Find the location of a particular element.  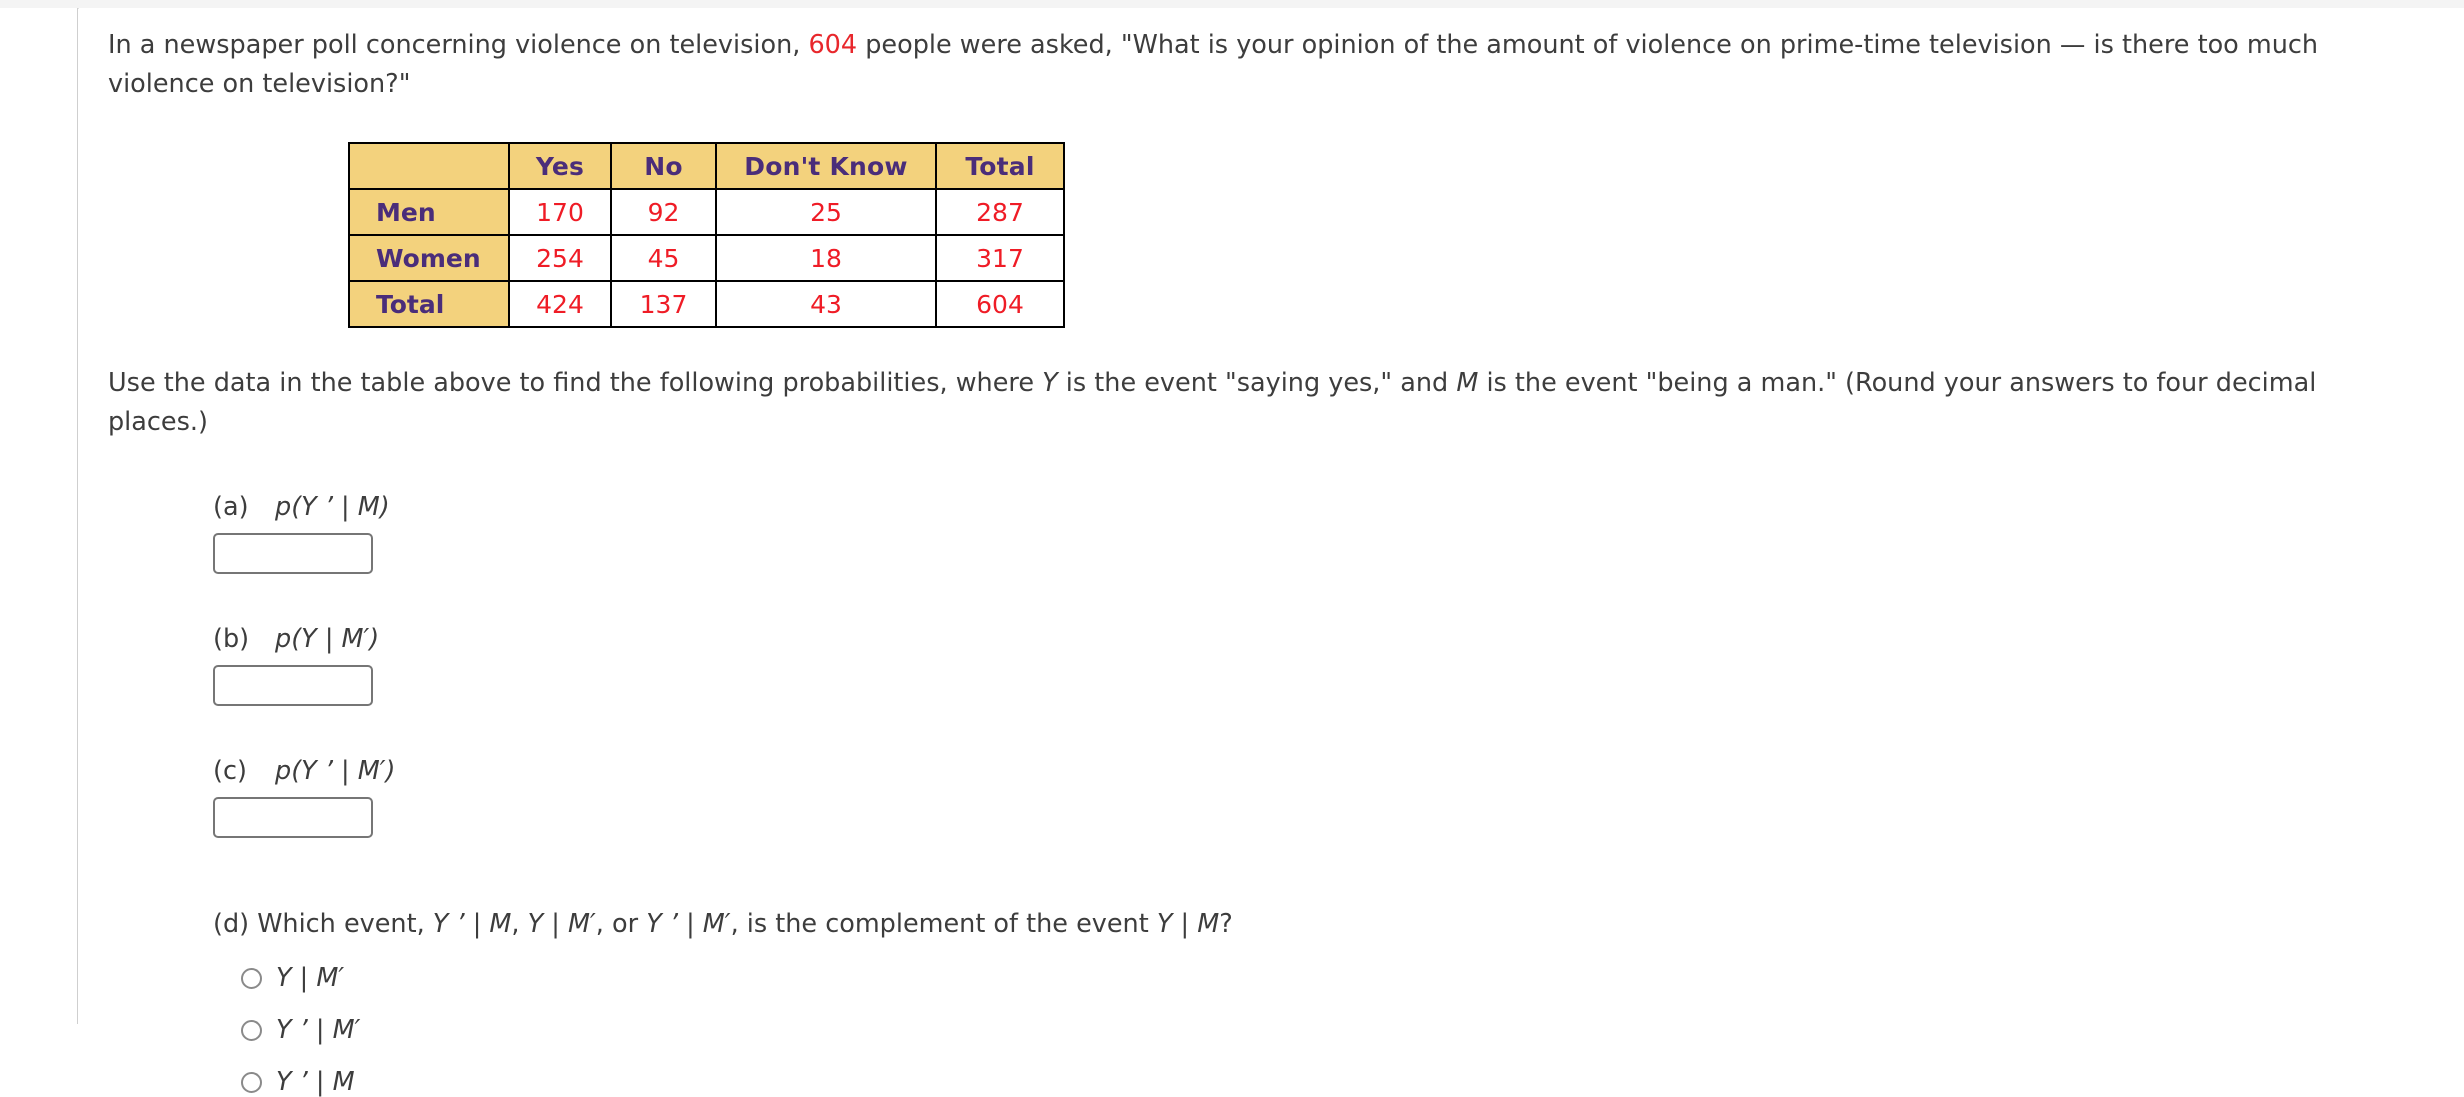

cell-women-dont-know: 18 is located at coordinates (826, 258).